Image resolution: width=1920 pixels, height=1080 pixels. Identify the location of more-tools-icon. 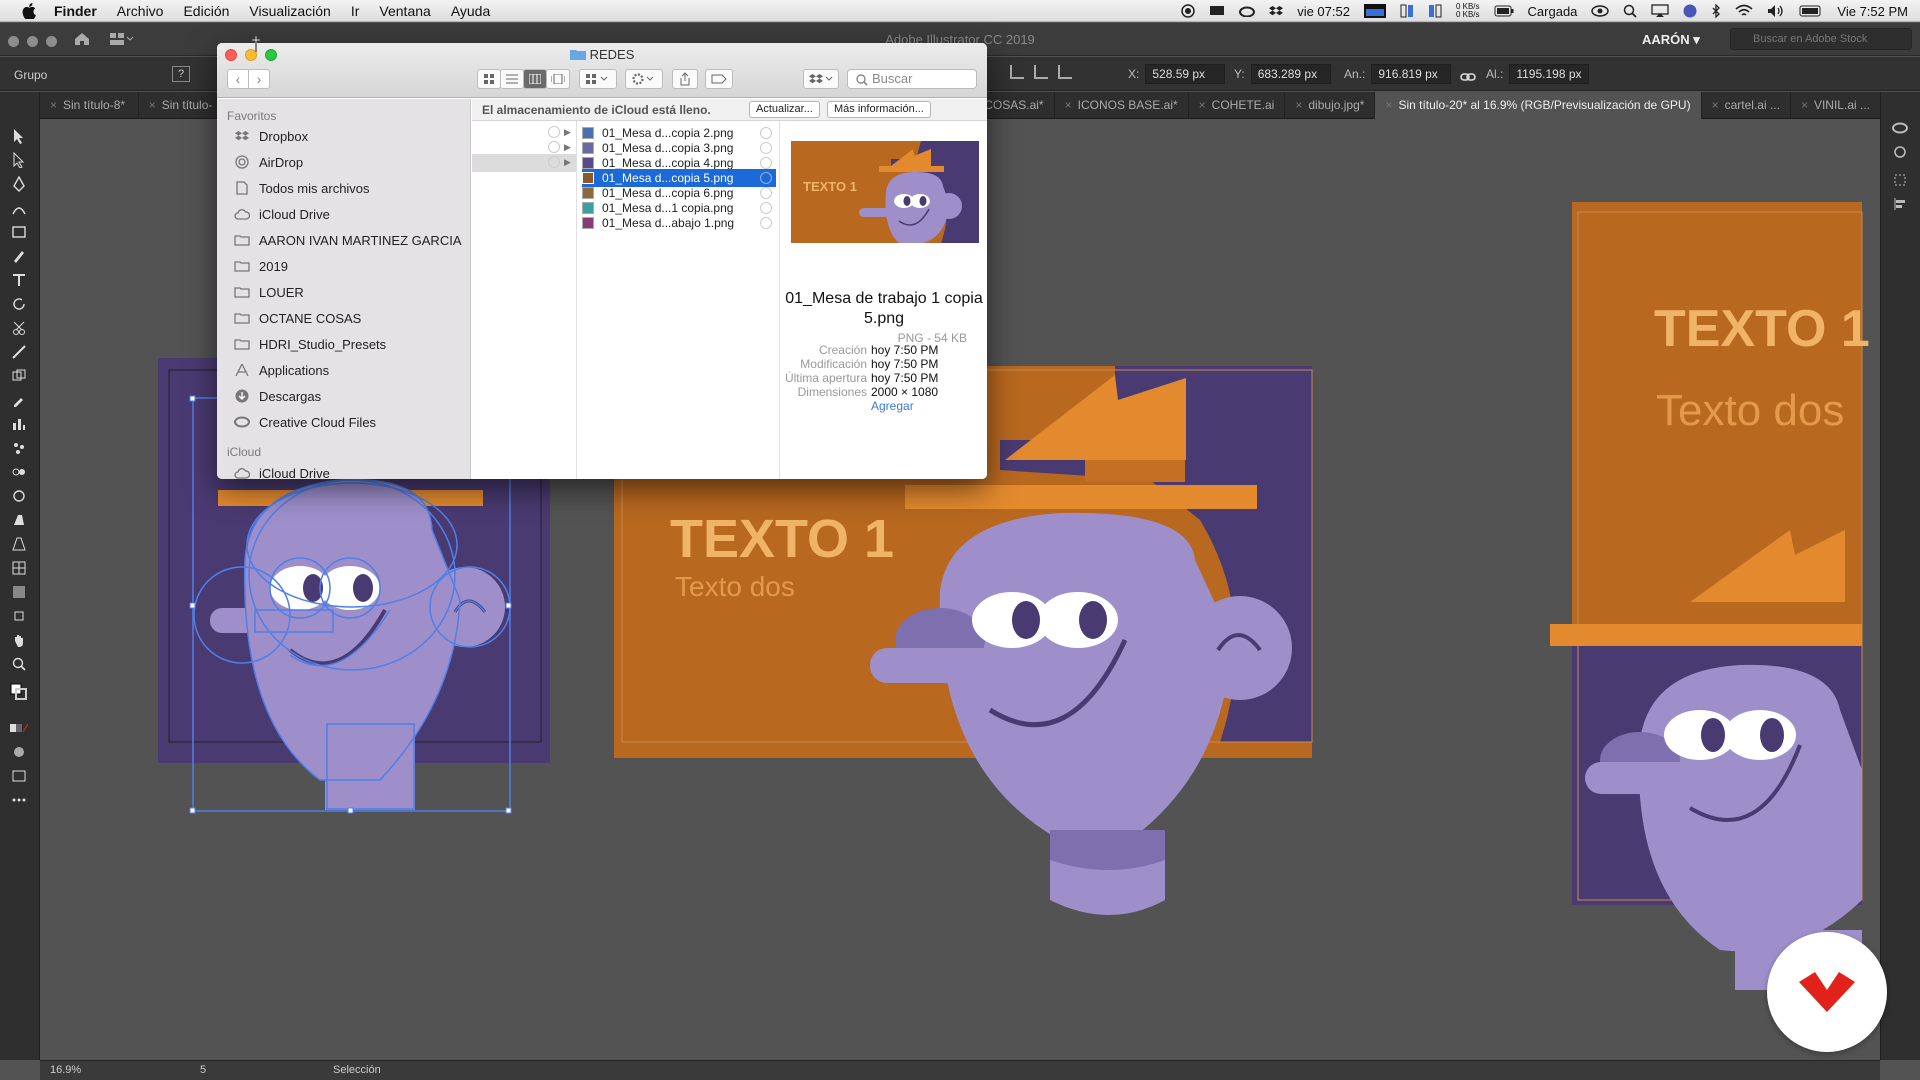
(19, 800).